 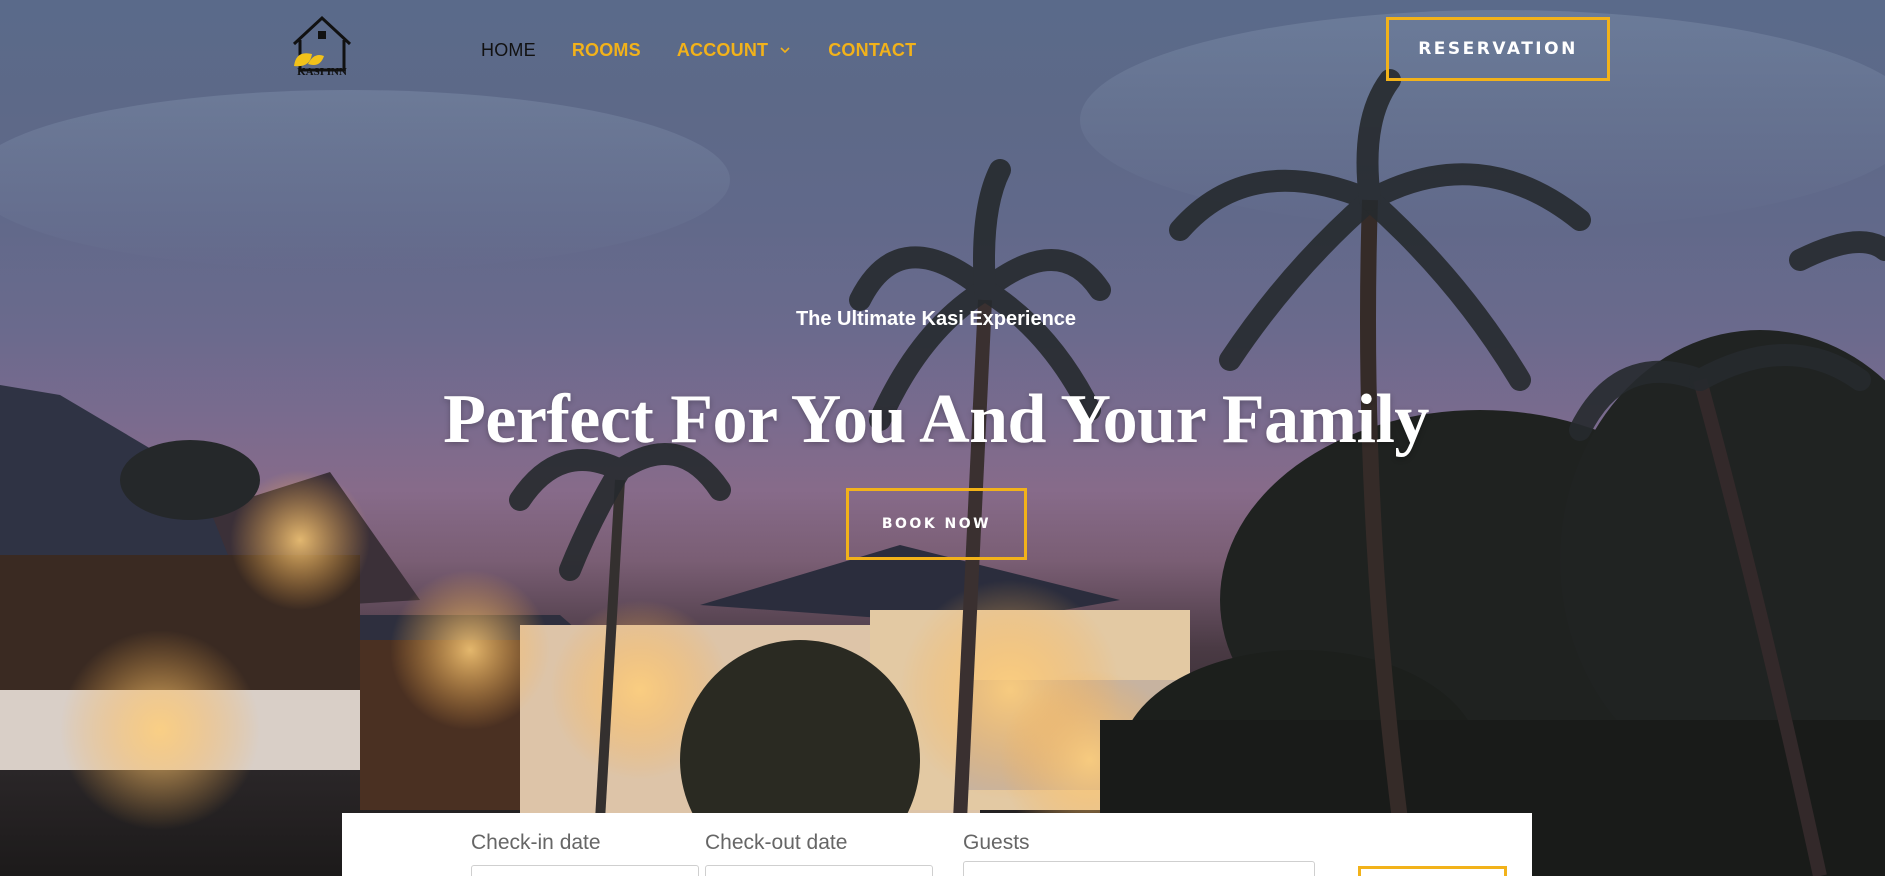 I want to click on nav-item-label: ROOMS, so click(x=606, y=49).